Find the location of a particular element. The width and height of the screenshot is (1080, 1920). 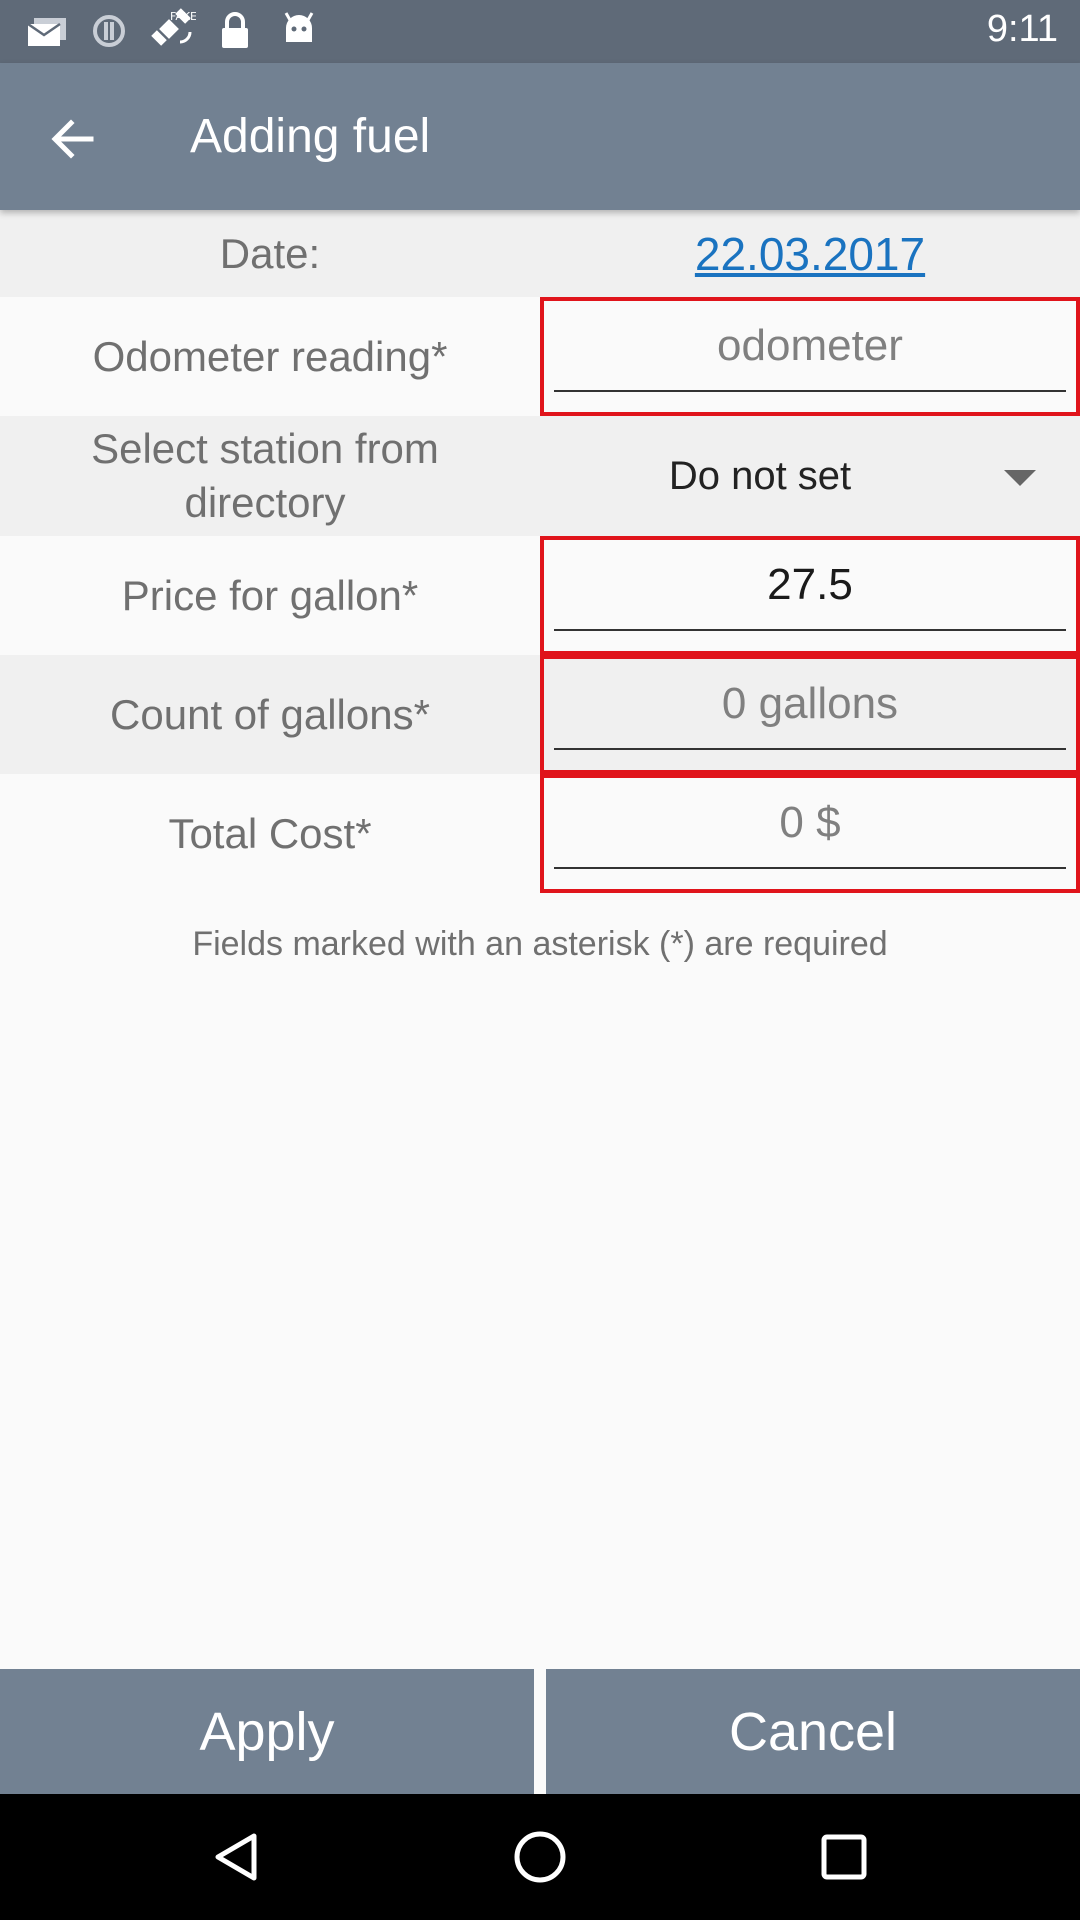

station-dropdown-value: Do not set is located at coordinates (760, 475).